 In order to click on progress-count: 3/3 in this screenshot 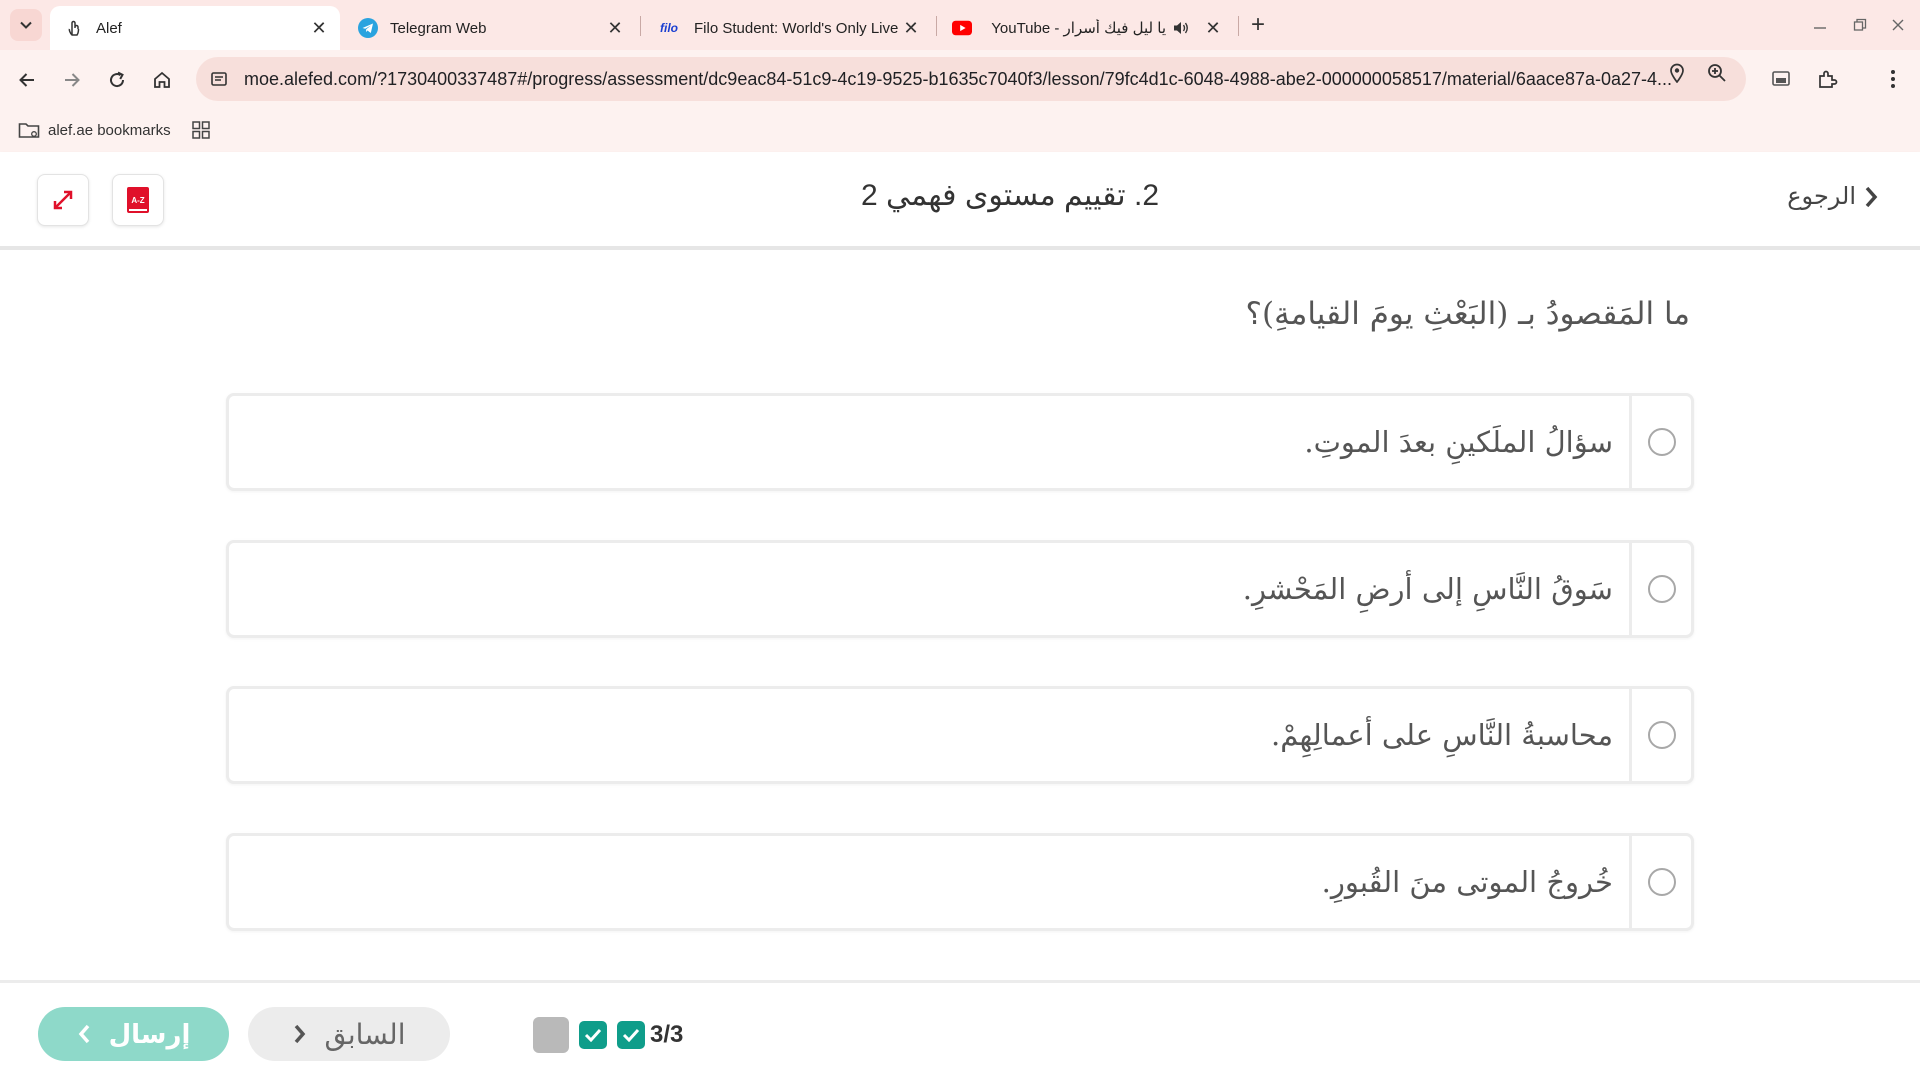, I will do `click(667, 1034)`.